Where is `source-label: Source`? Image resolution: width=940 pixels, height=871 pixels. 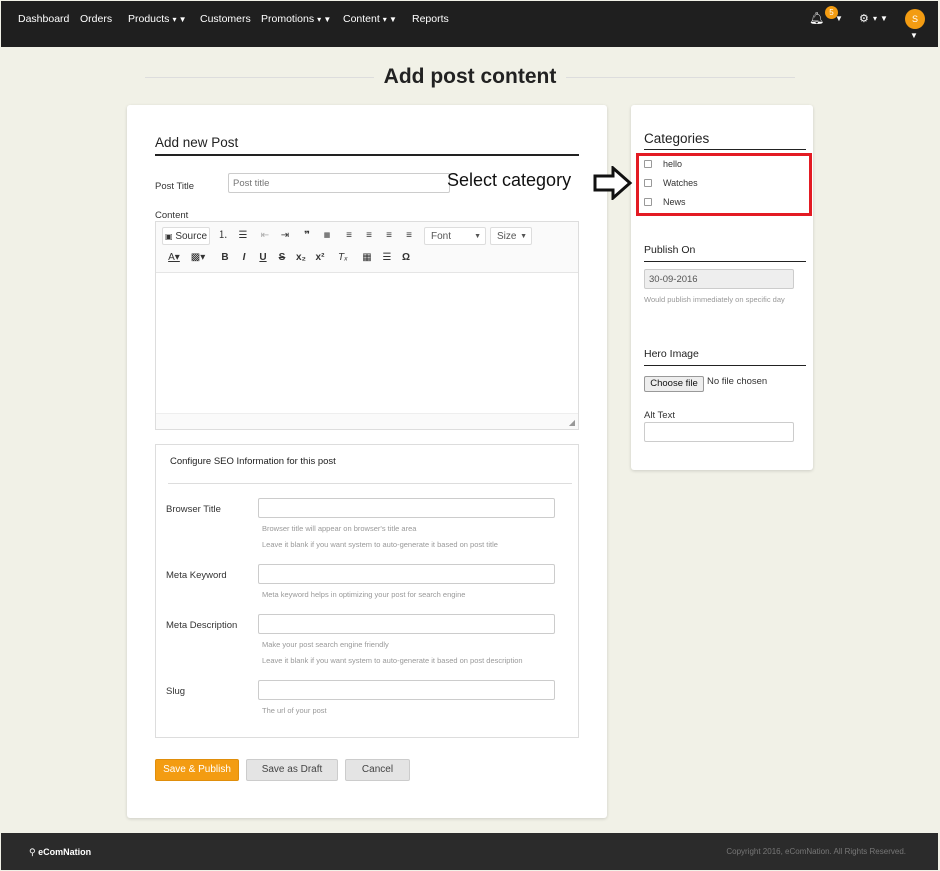 source-label: Source is located at coordinates (191, 236).